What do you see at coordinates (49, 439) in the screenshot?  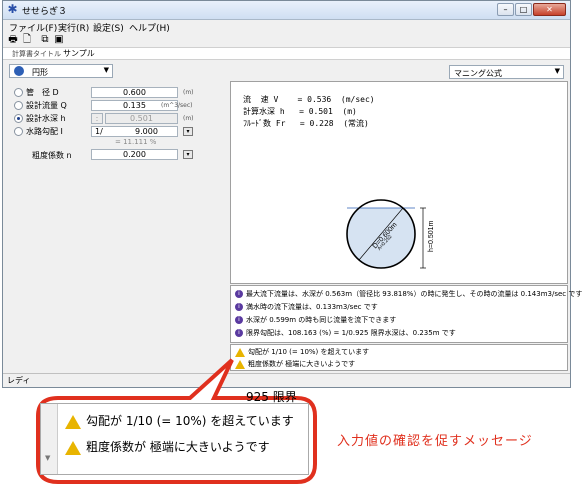 I see `scrollbar: ▼` at bounding box center [49, 439].